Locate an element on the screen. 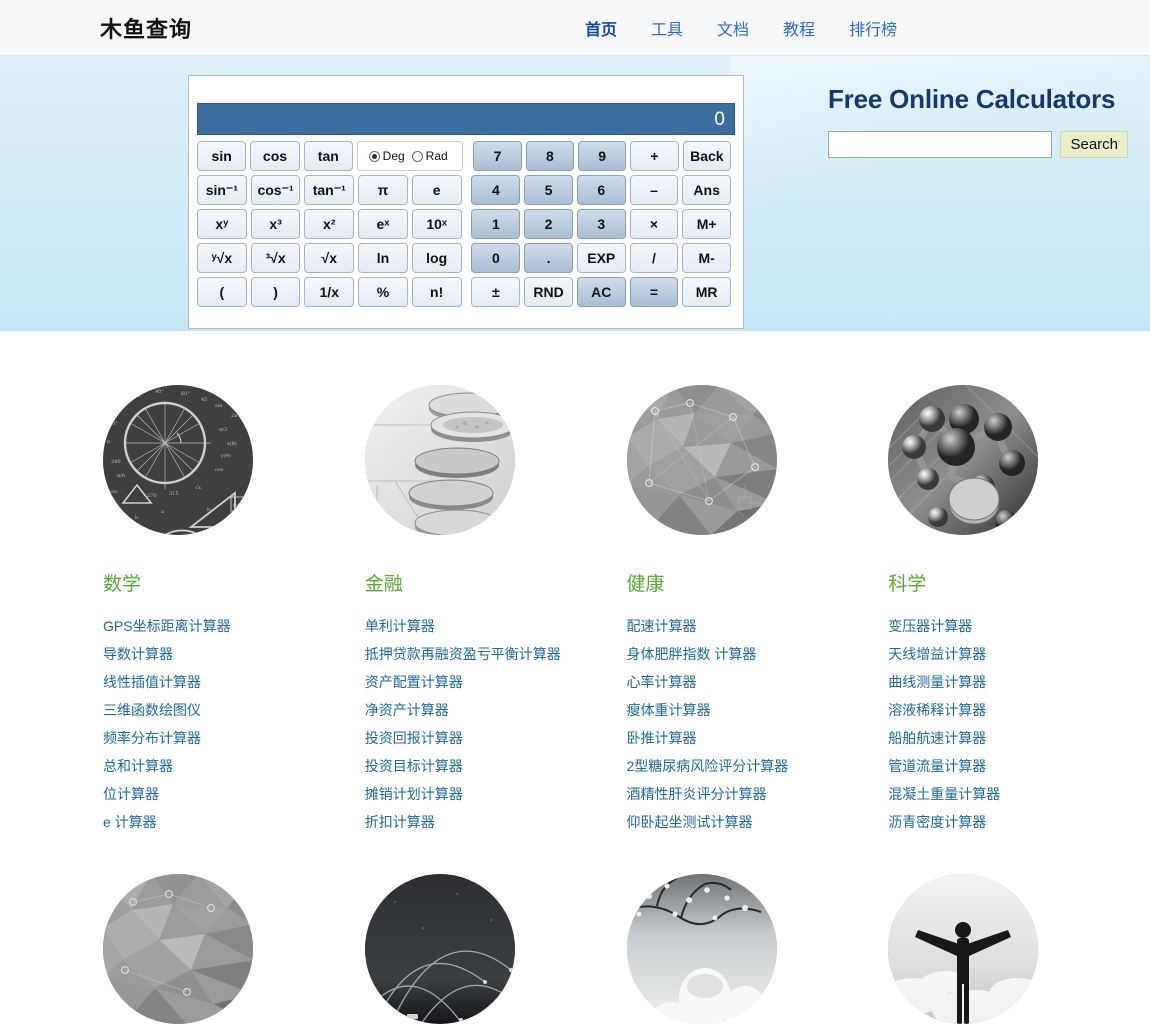 This screenshot has width=1150, height=1024. nav-item-docs: 文档 is located at coordinates (733, 28).